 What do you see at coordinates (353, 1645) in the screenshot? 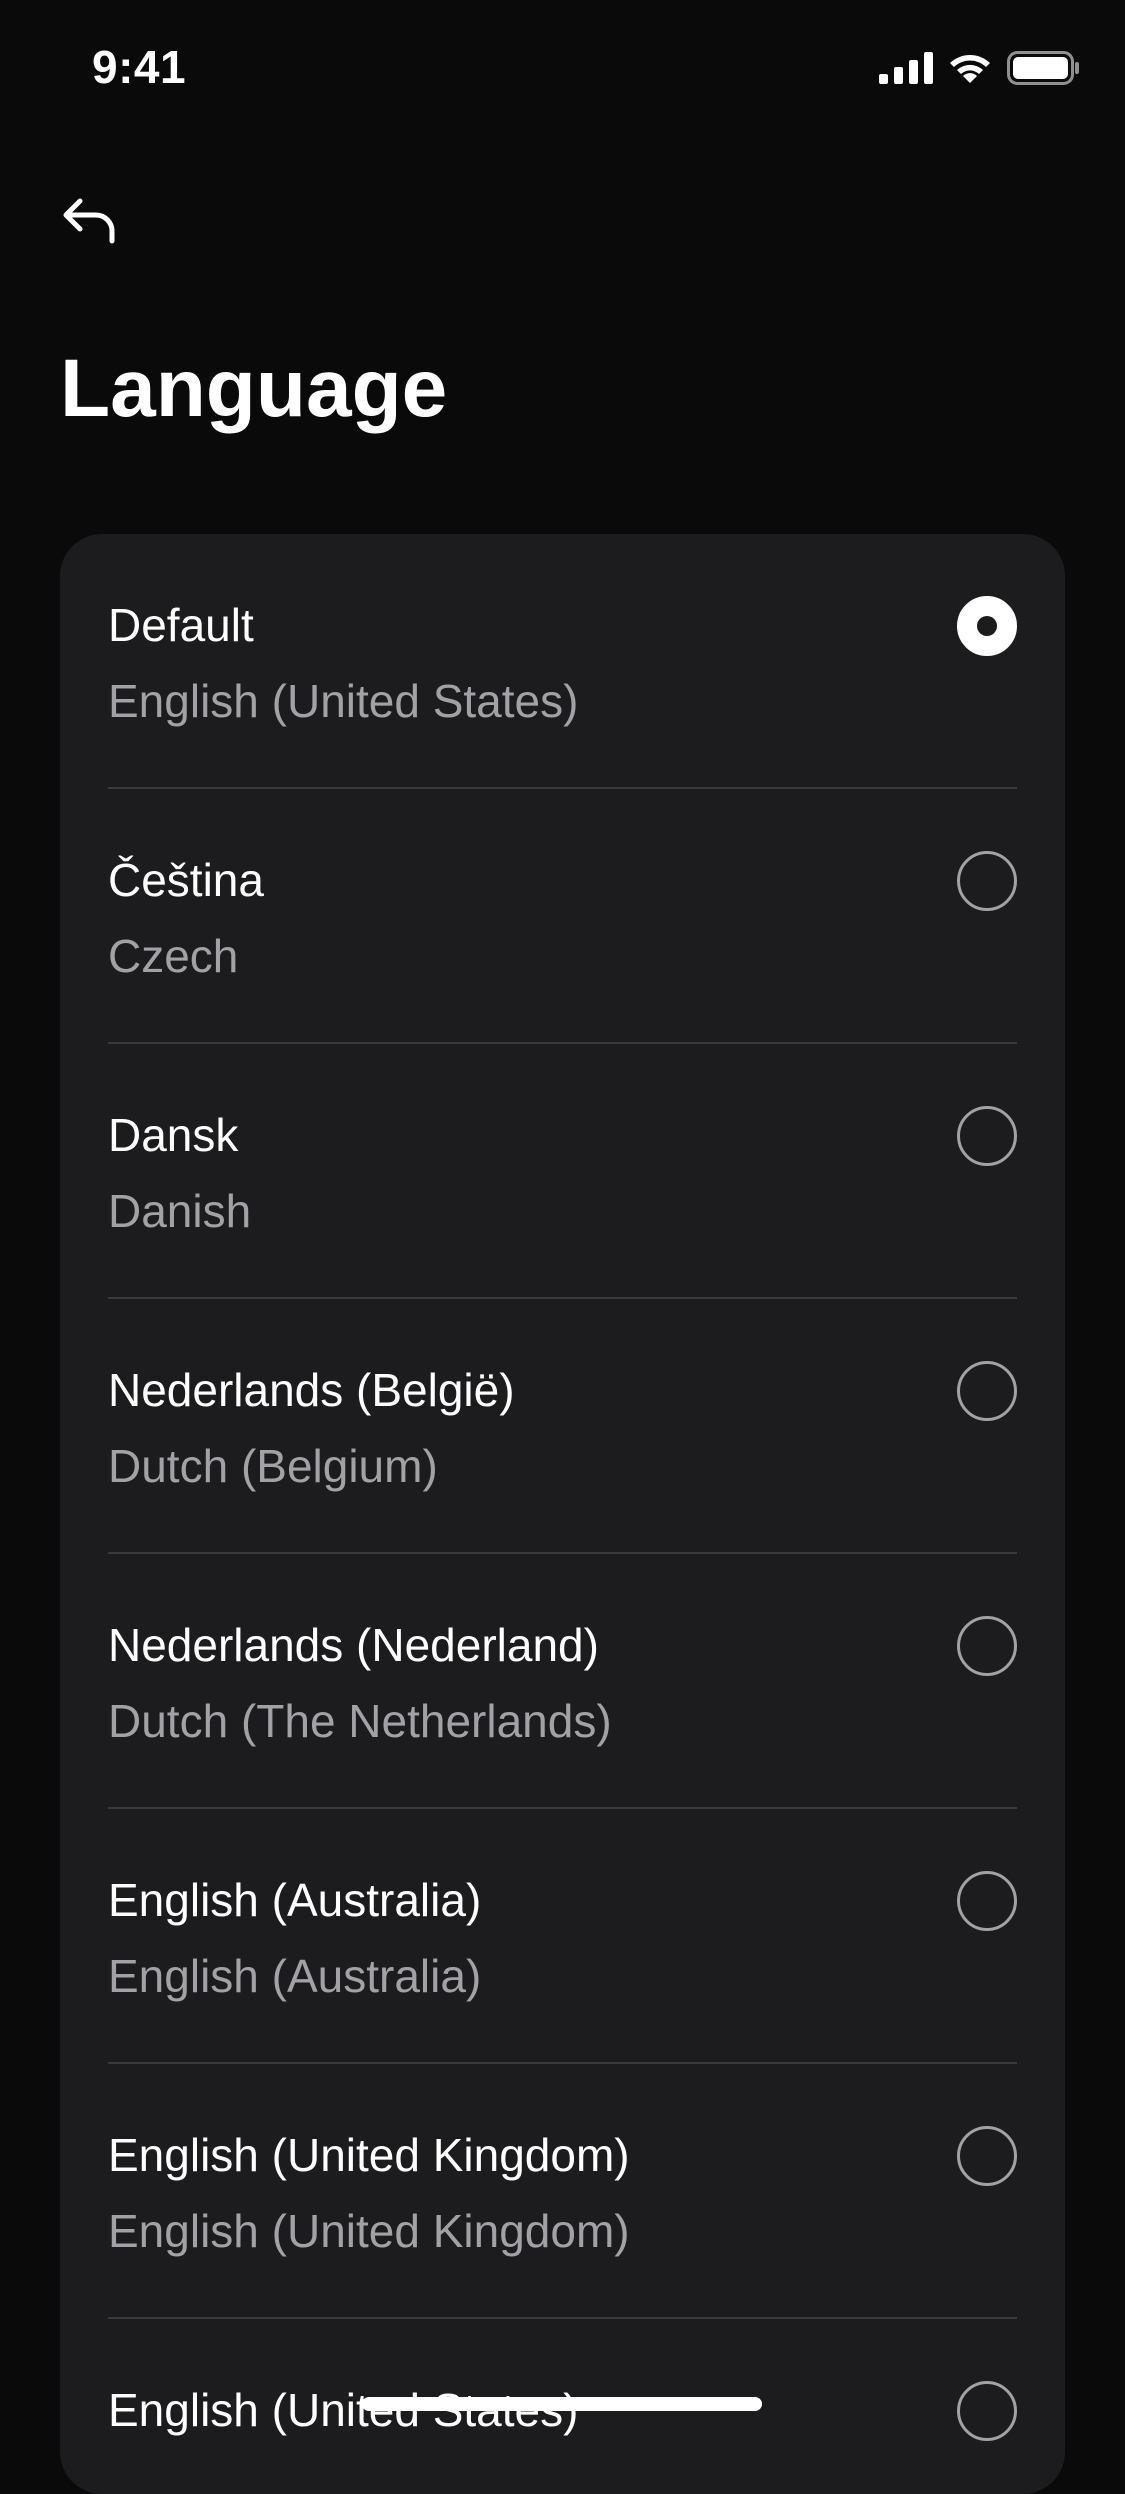
I see `language-native-name: Nederlands (Nederland)` at bounding box center [353, 1645].